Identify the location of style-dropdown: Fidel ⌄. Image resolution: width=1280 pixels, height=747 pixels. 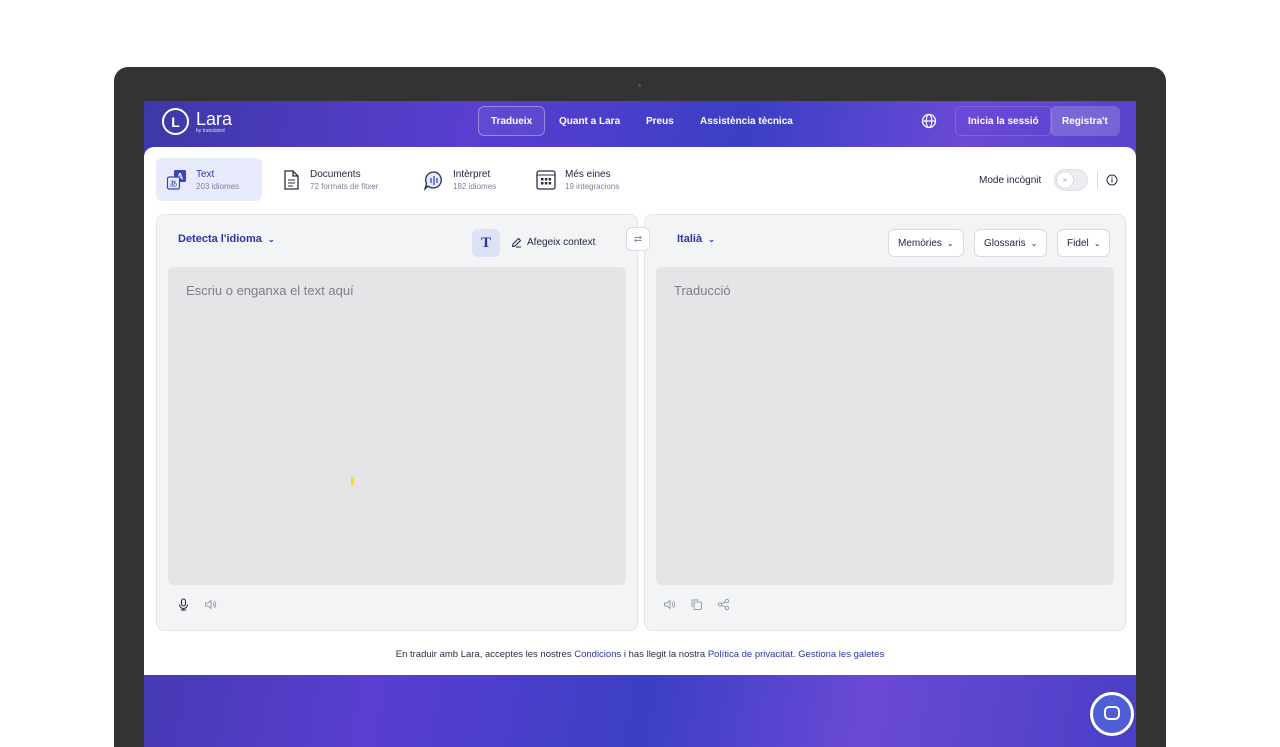
(1084, 243).